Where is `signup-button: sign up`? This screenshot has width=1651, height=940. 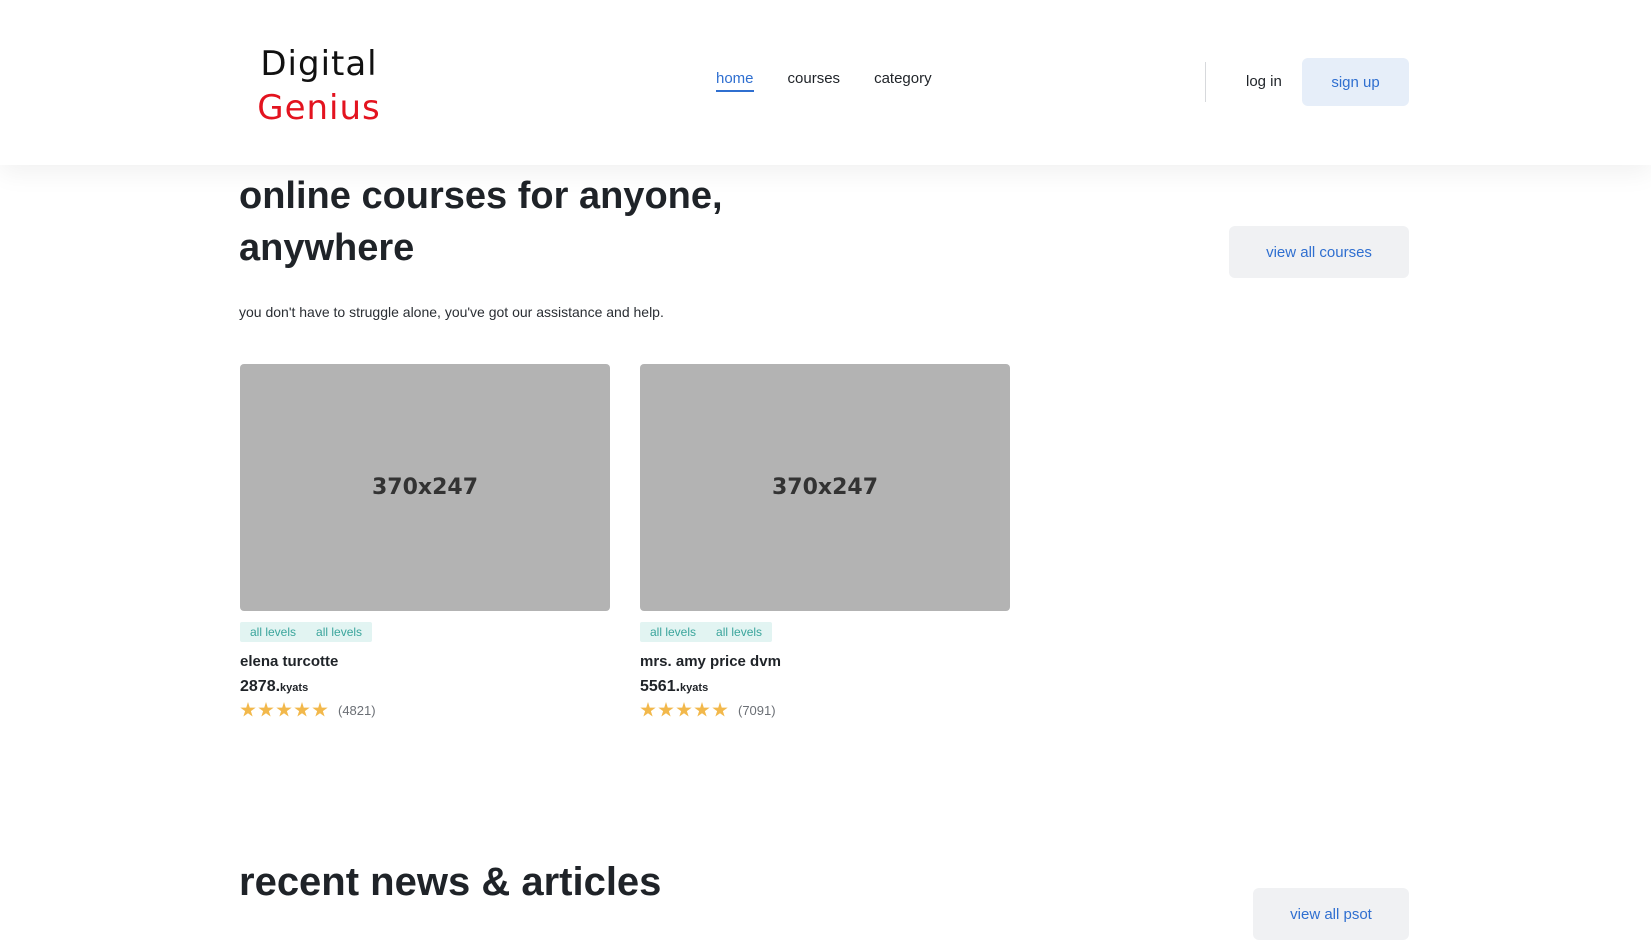
signup-button: sign up is located at coordinates (1355, 82).